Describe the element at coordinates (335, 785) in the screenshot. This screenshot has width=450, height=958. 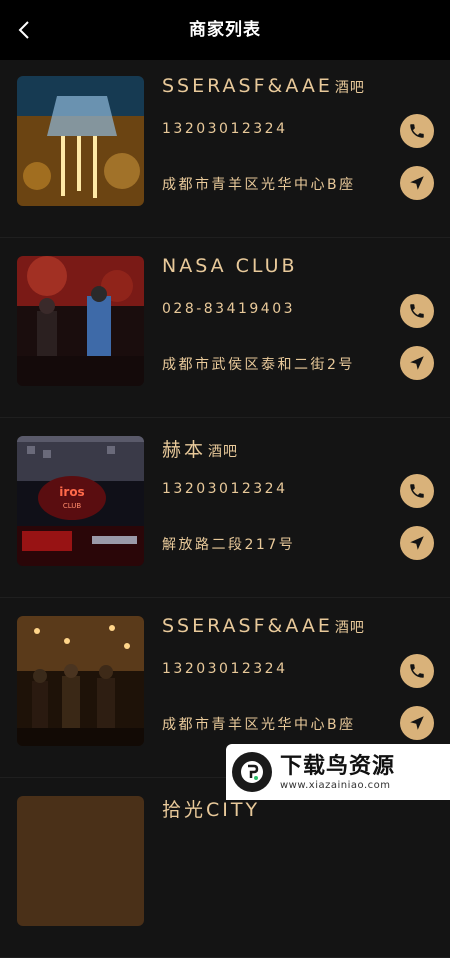
I see `watermark-url: www.xiazainiao.com` at that location.